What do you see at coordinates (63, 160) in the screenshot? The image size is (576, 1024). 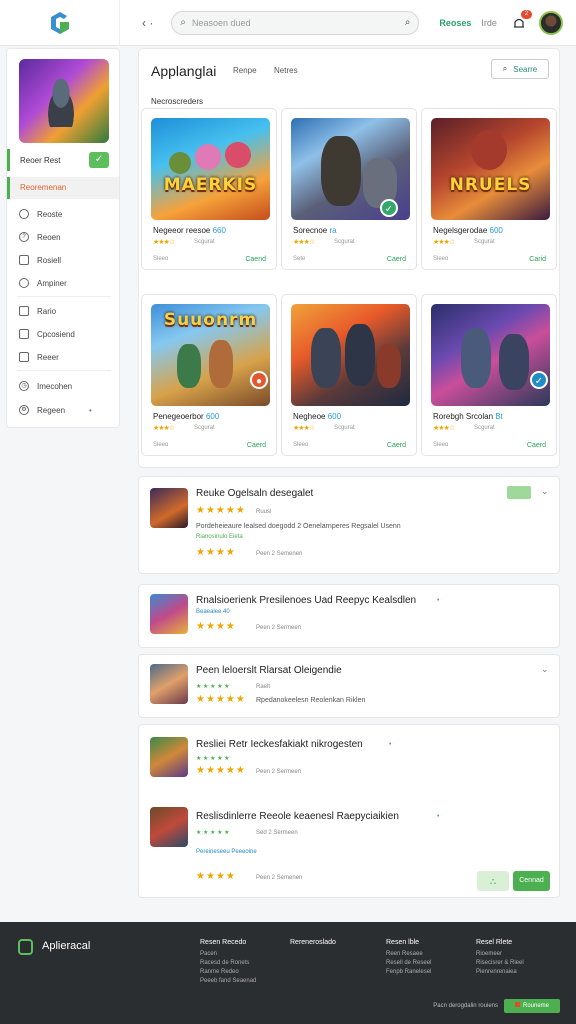 I see `sidebar-user-row: Reoer Rest ✓` at bounding box center [63, 160].